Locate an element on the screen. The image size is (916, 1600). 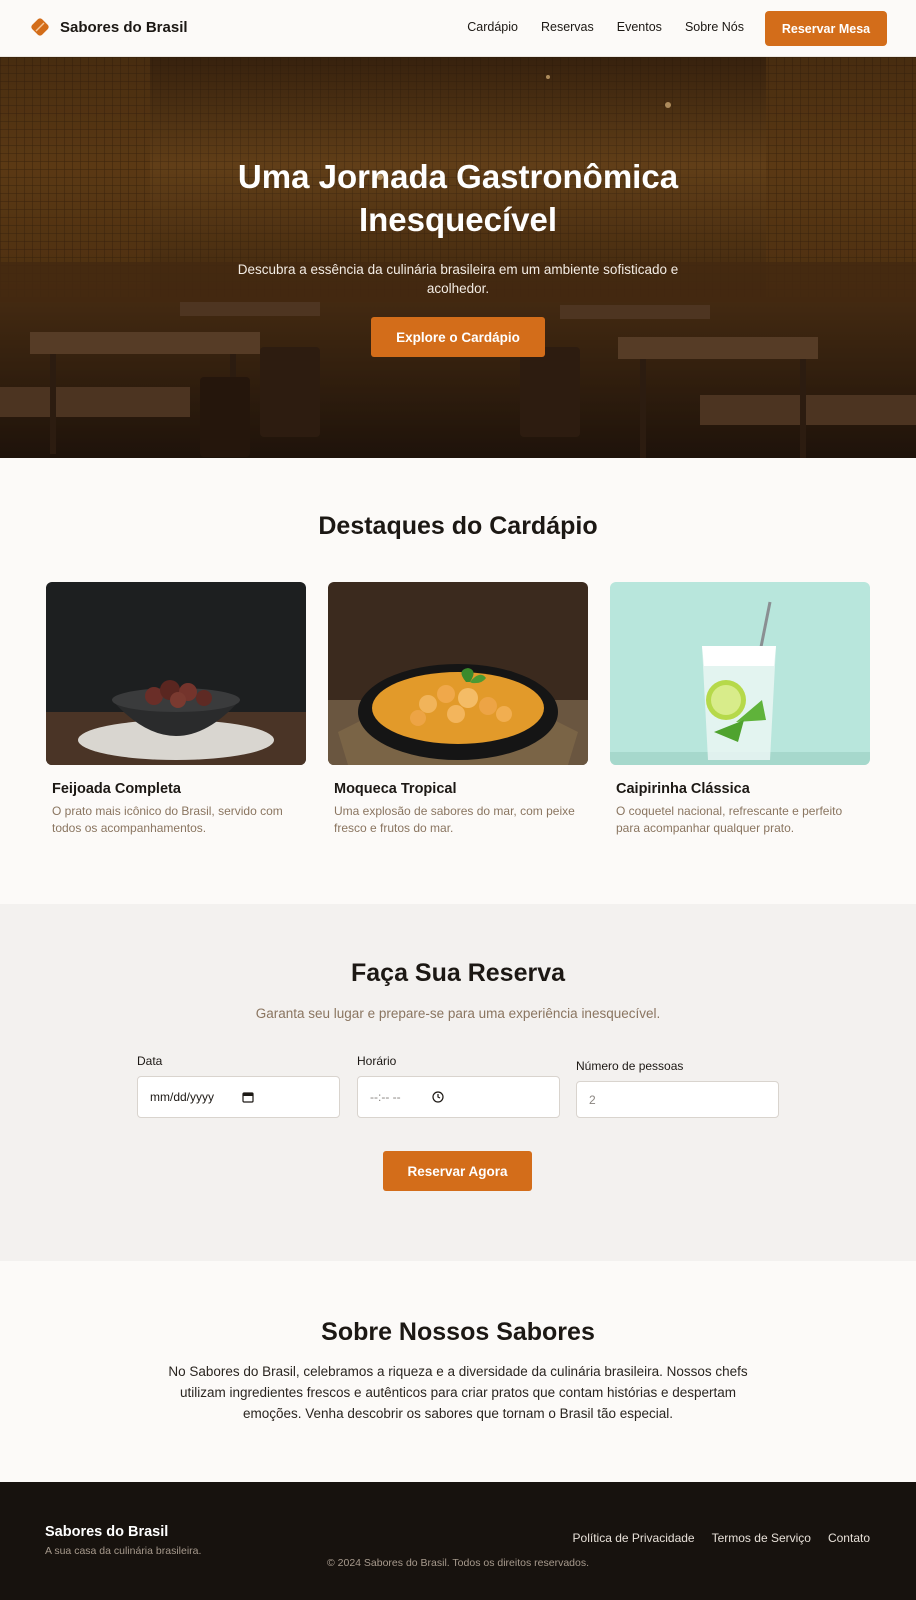
explore-menu-button: Explore o Cardápio is located at coordinates (458, 337).